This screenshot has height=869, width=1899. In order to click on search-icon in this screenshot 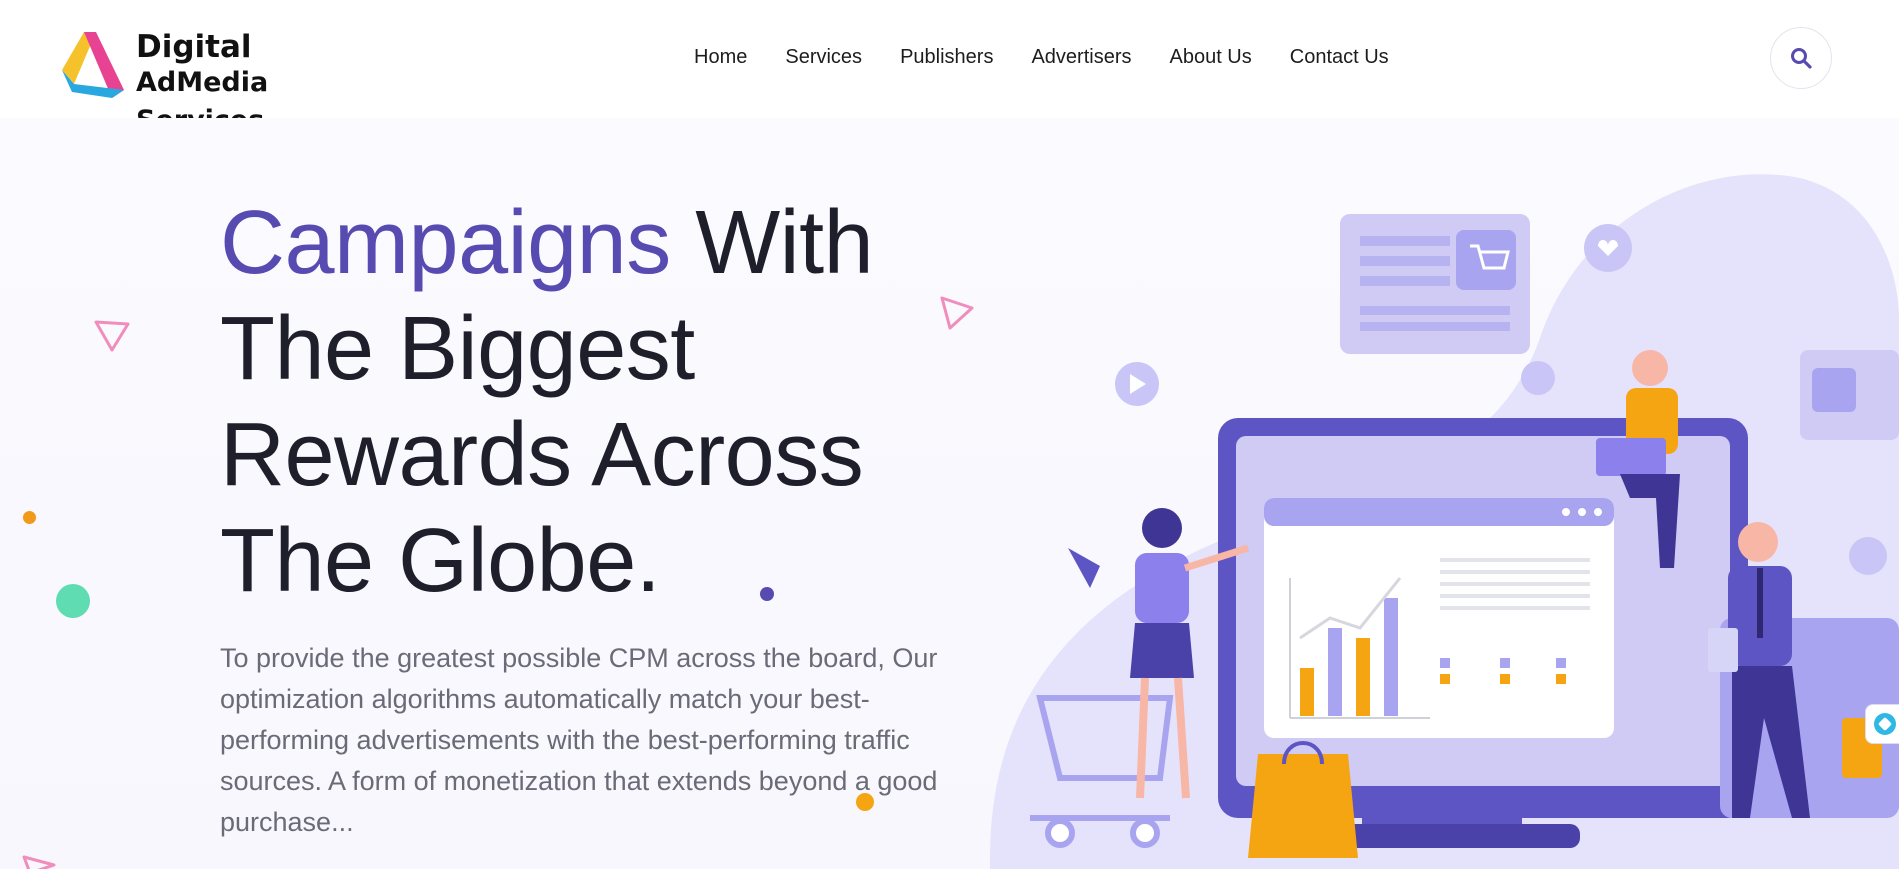, I will do `click(1801, 58)`.